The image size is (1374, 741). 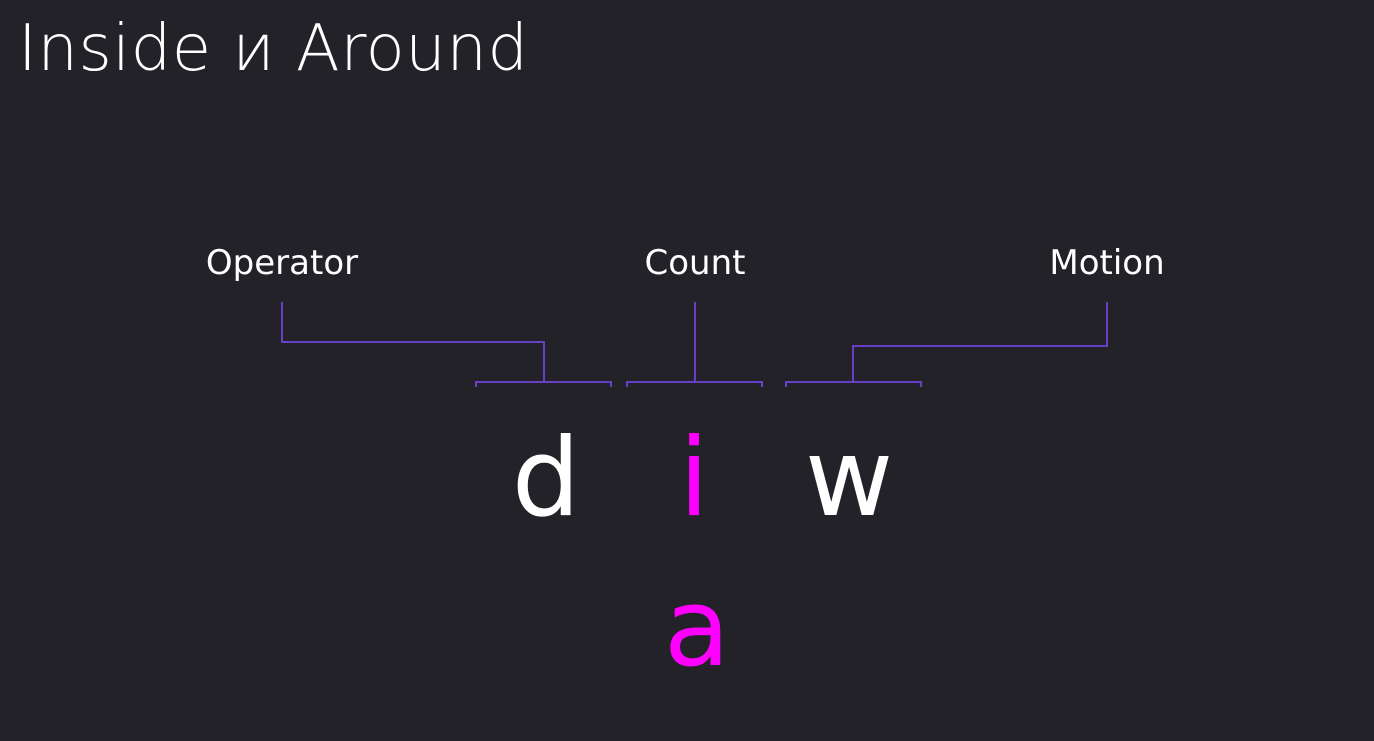 I want to click on operator-label: Operator, so click(x=282, y=263).